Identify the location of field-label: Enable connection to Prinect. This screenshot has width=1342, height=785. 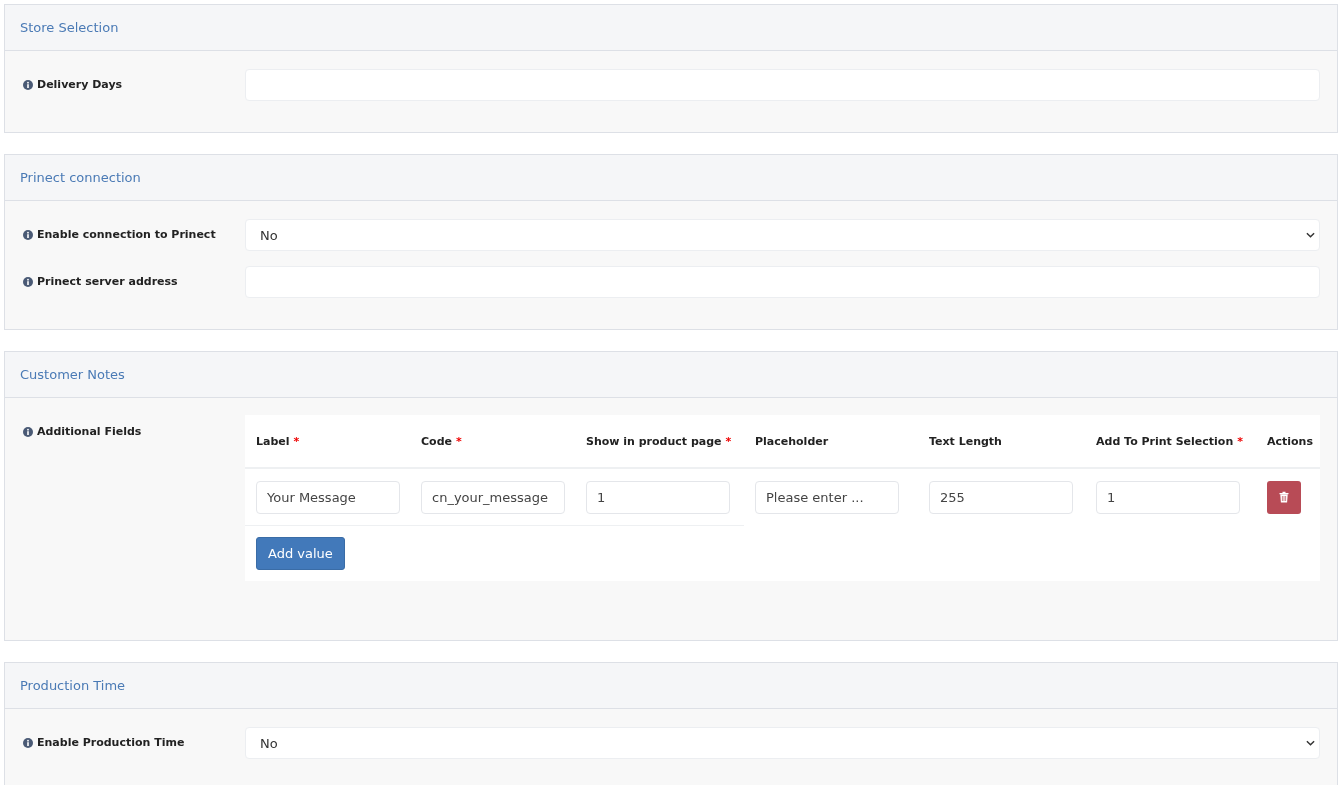
(126, 234).